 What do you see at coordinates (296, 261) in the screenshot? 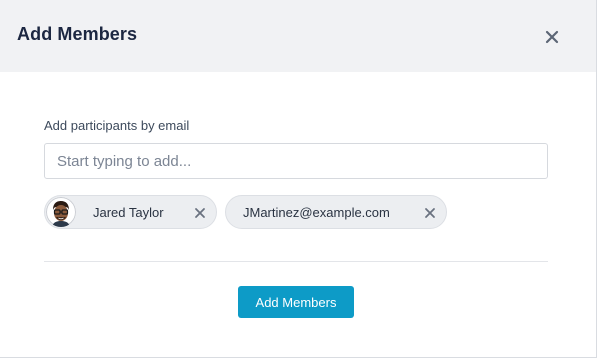
I see `divider` at bounding box center [296, 261].